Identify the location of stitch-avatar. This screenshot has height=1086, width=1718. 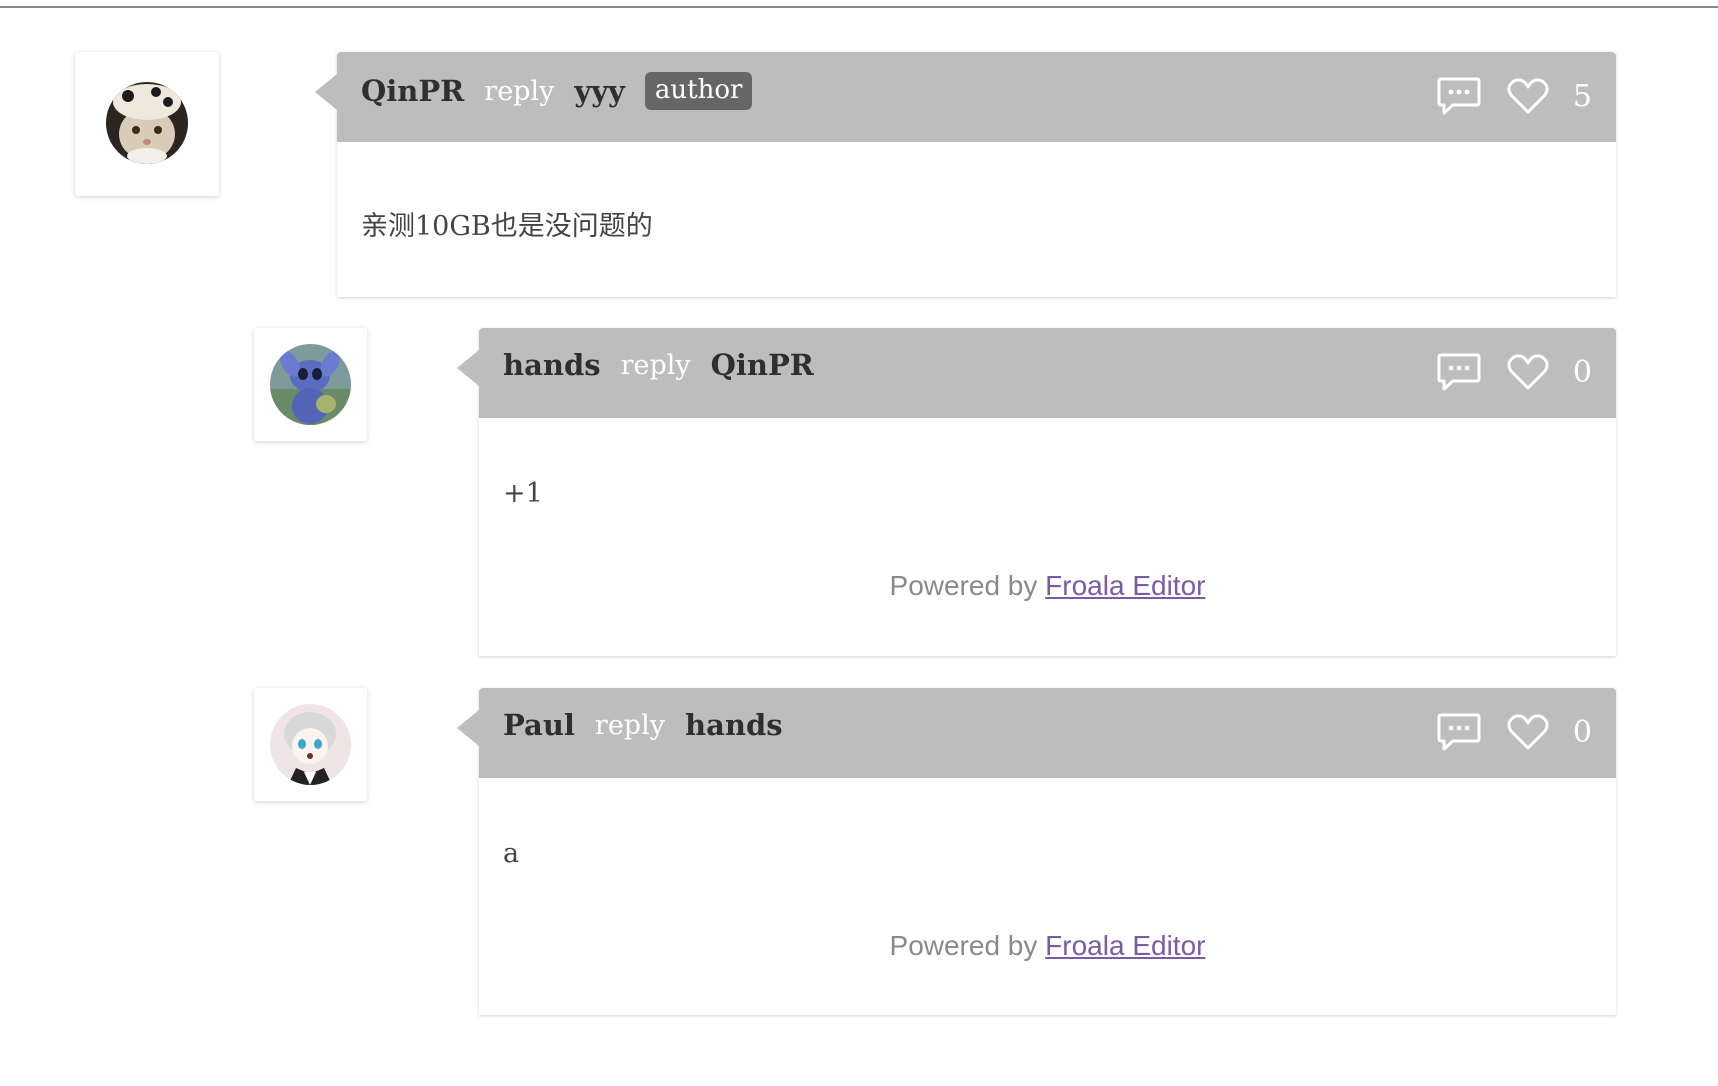
(310, 384).